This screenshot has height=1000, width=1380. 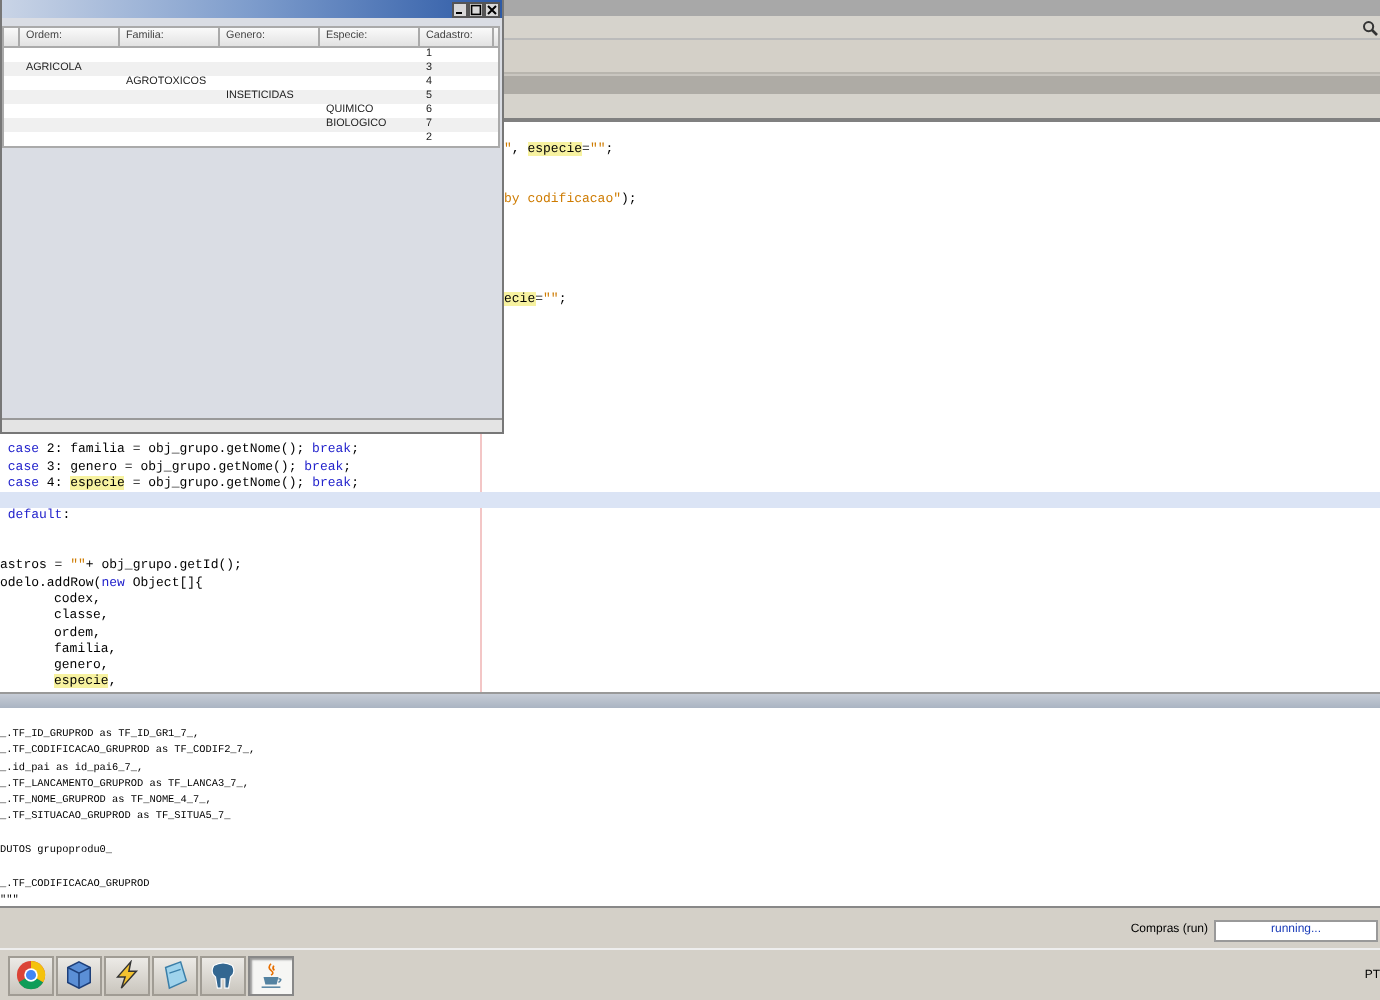 I want to click on cube-icon, so click(x=79, y=975).